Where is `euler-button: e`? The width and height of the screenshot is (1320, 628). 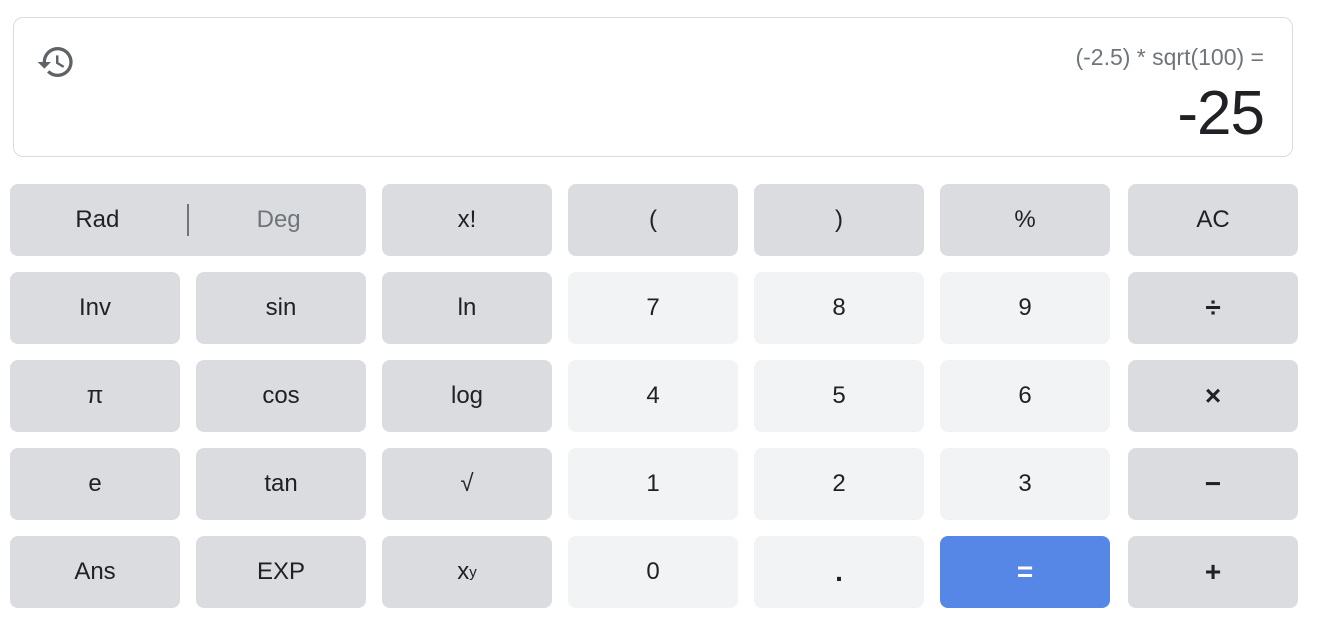
euler-button: e is located at coordinates (95, 484).